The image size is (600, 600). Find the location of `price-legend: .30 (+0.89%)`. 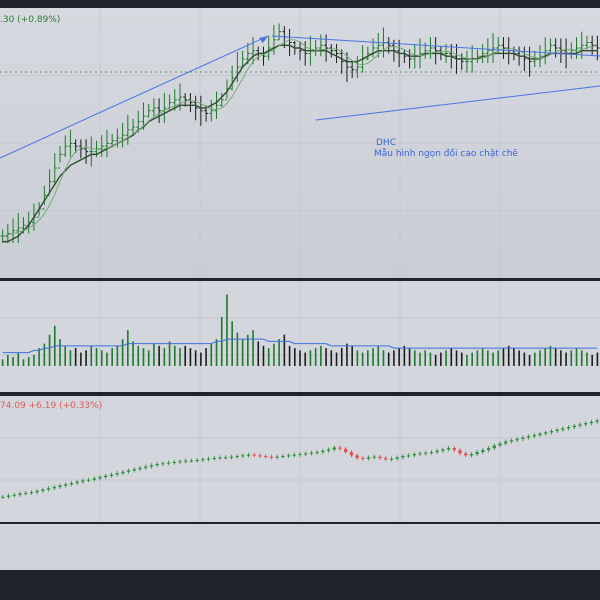

price-legend: .30 (+0.89%) is located at coordinates (30, 20).